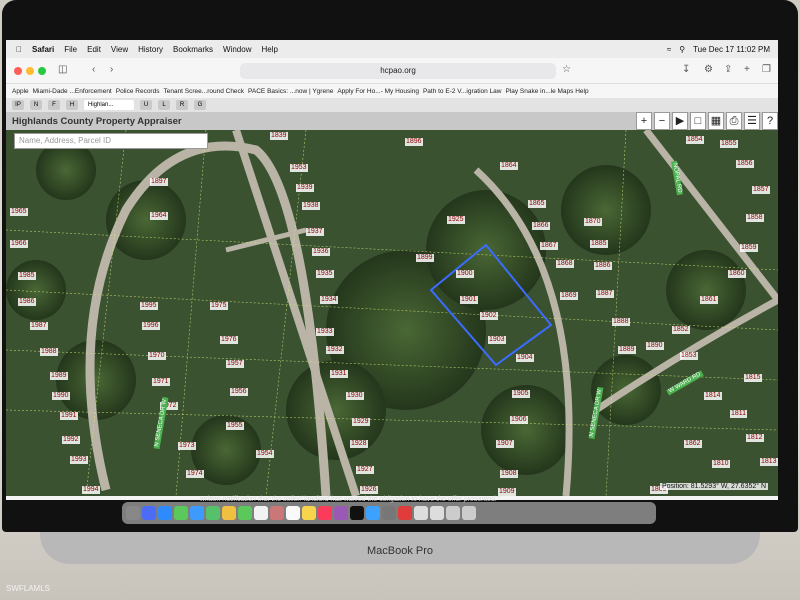  What do you see at coordinates (19, 212) in the screenshot?
I see `parcel-number: 1965` at bounding box center [19, 212].